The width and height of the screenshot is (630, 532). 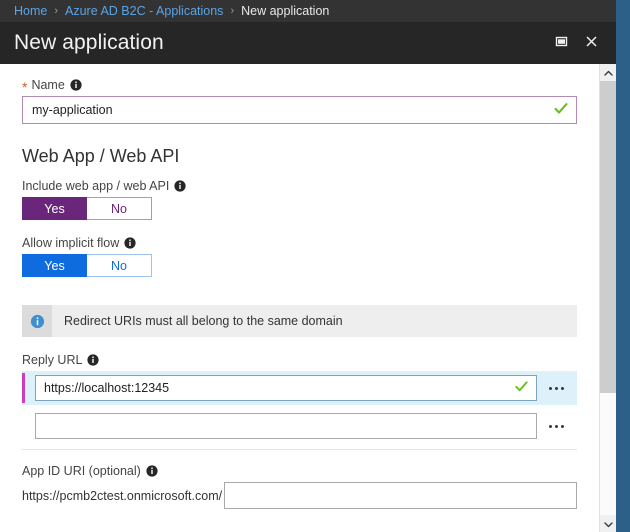 I want to click on close-button, so click(x=591, y=43).